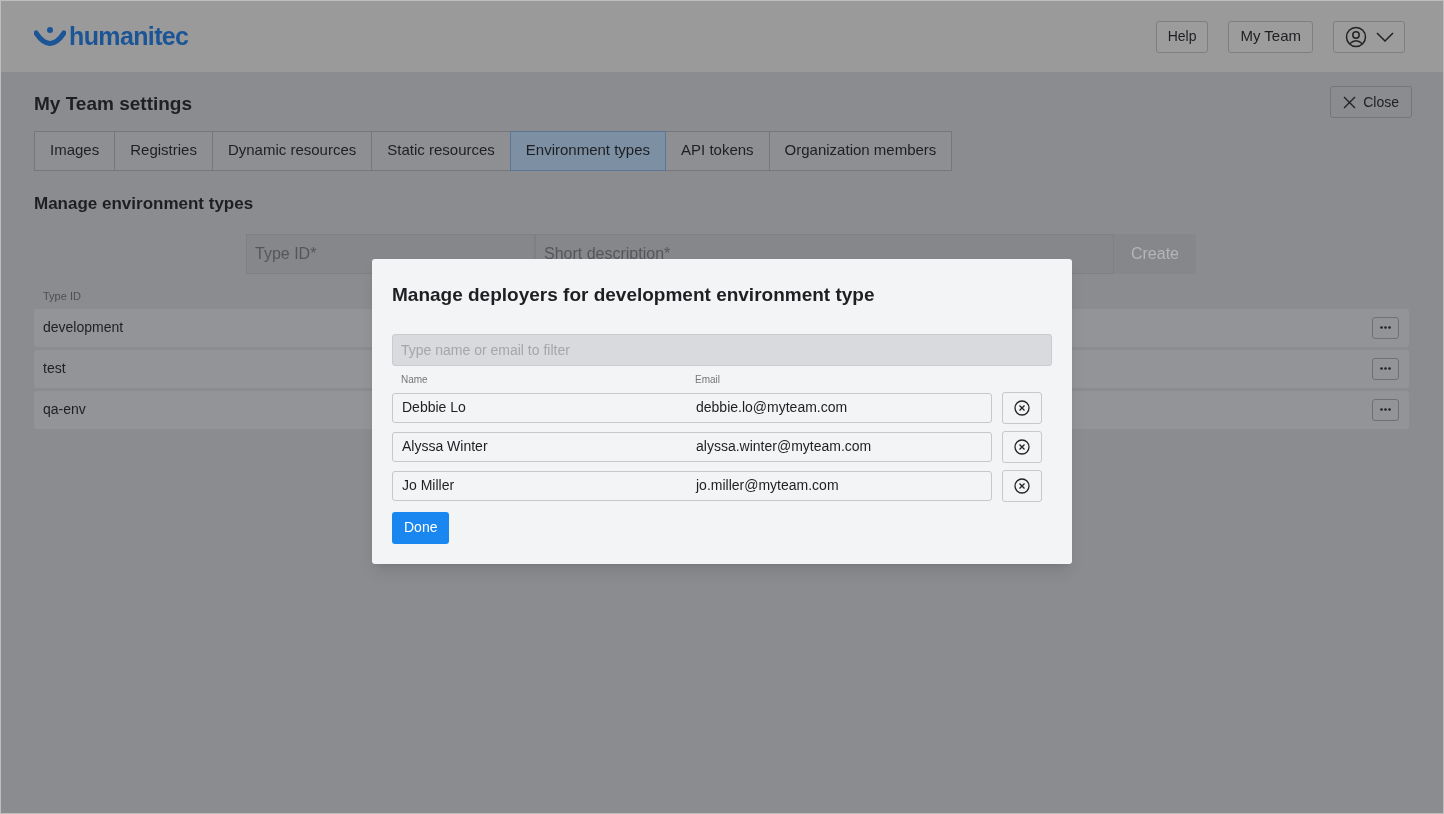  What do you see at coordinates (64, 409) in the screenshot?
I see `type-id-cell-text: qa-env` at bounding box center [64, 409].